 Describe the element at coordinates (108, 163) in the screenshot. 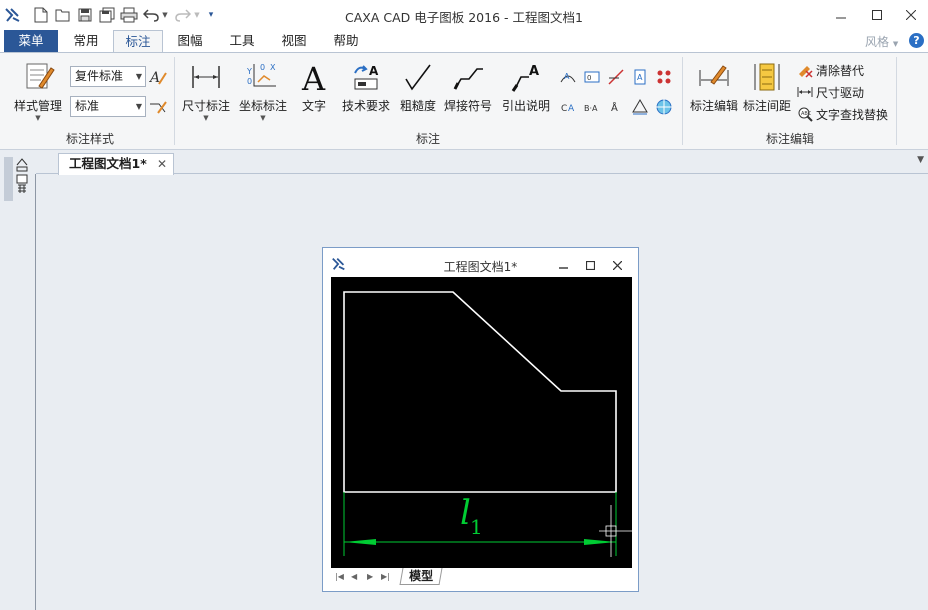

I see `document-tab-label: 工程图文档1*` at that location.